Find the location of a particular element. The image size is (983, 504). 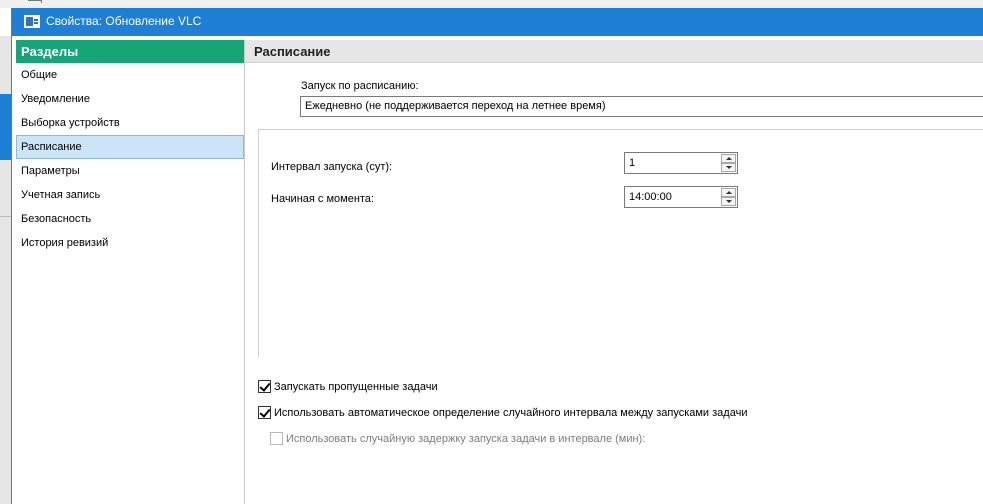

sidebar-item-revision-history: История ревизий is located at coordinates (130, 243).